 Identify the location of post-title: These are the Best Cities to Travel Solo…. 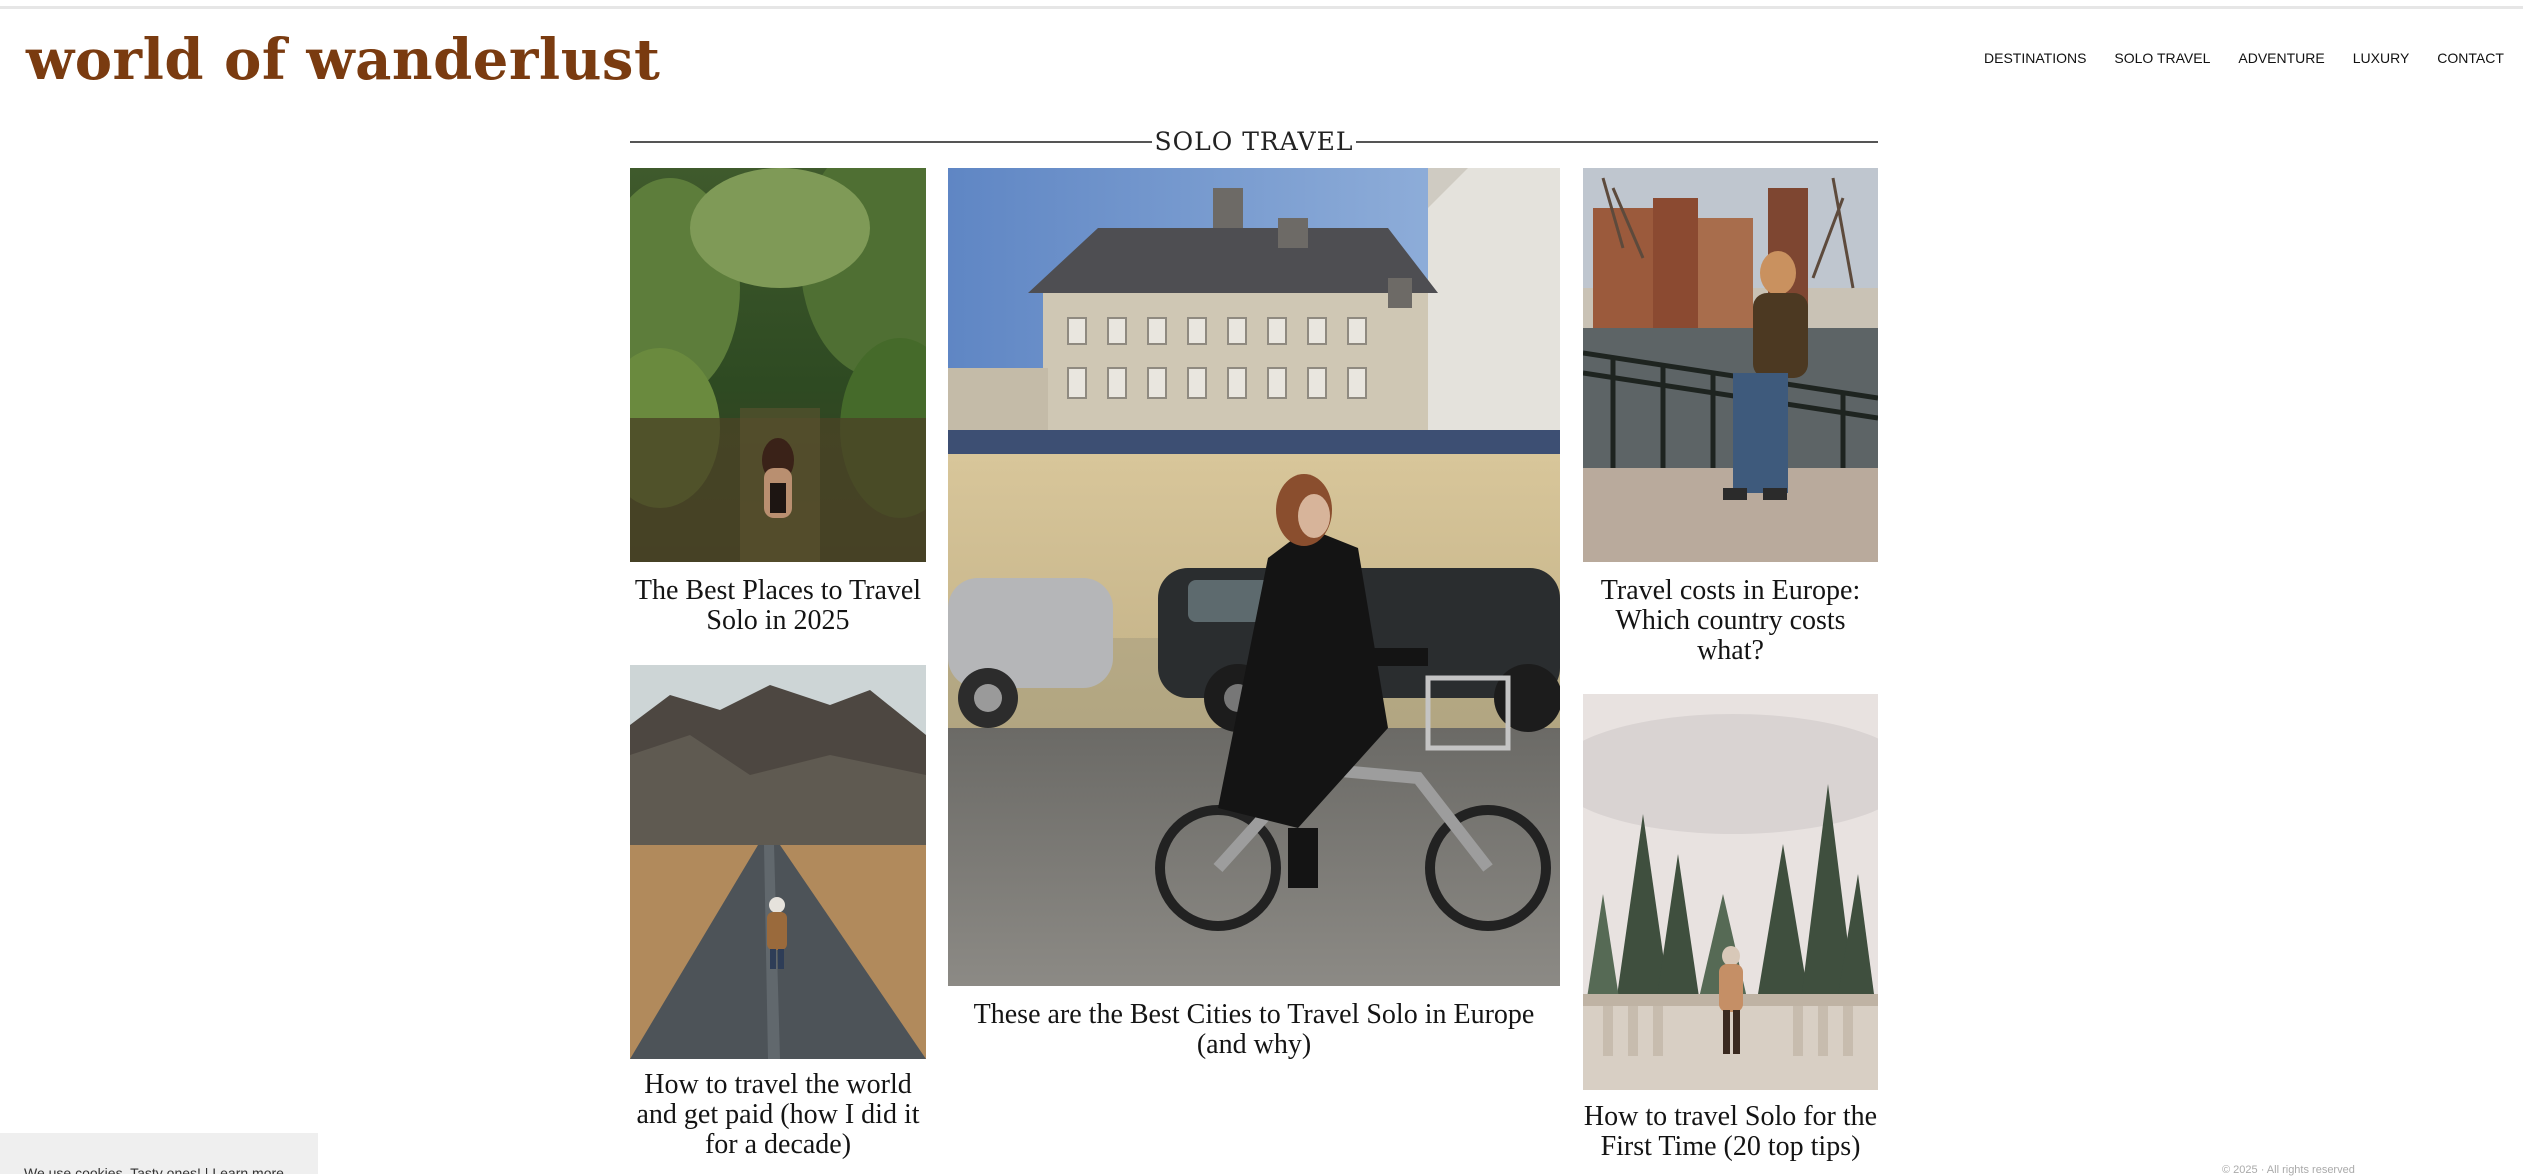
(1254, 1030).